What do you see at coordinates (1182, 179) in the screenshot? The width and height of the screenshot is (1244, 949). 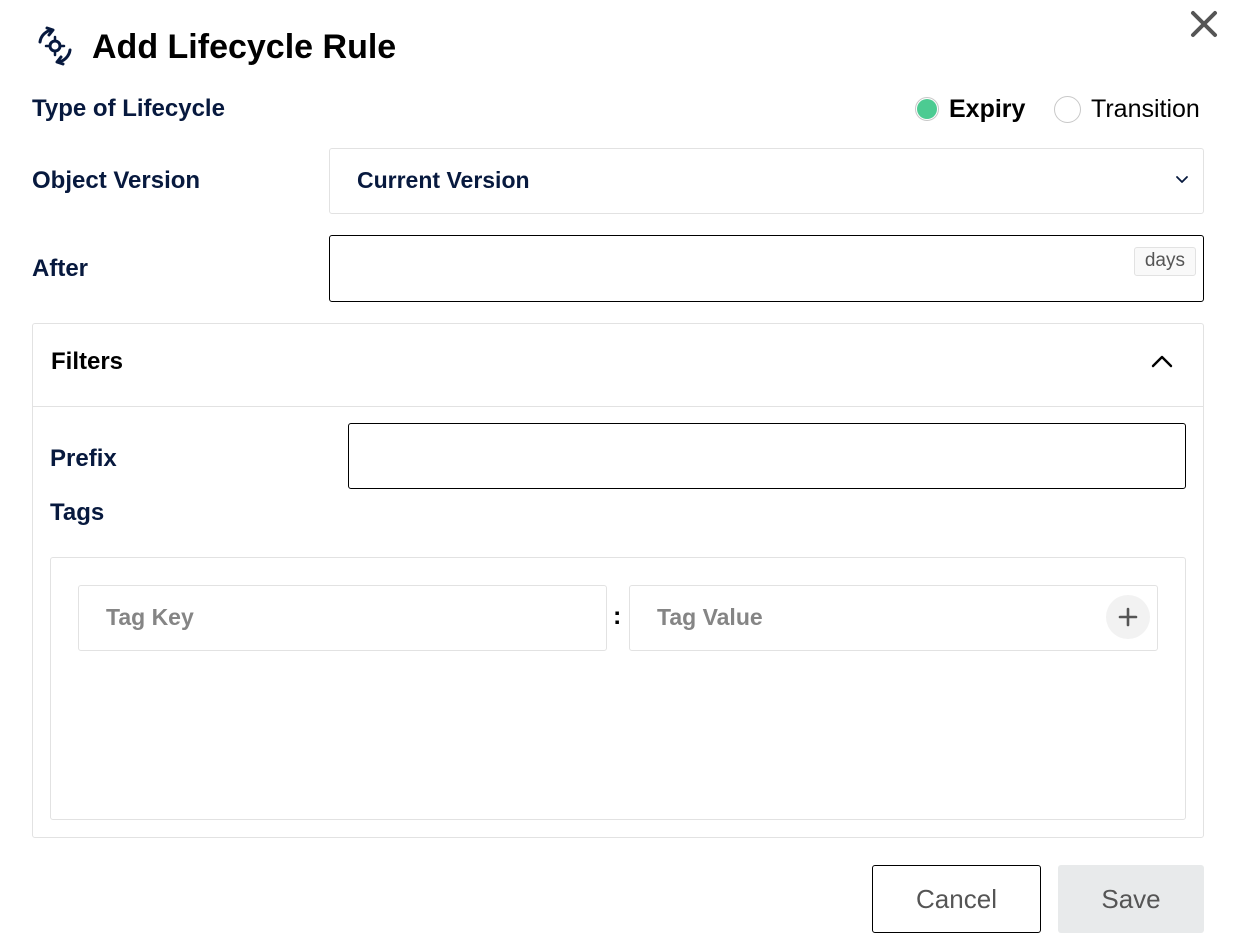 I see `chevron-down-icon` at bounding box center [1182, 179].